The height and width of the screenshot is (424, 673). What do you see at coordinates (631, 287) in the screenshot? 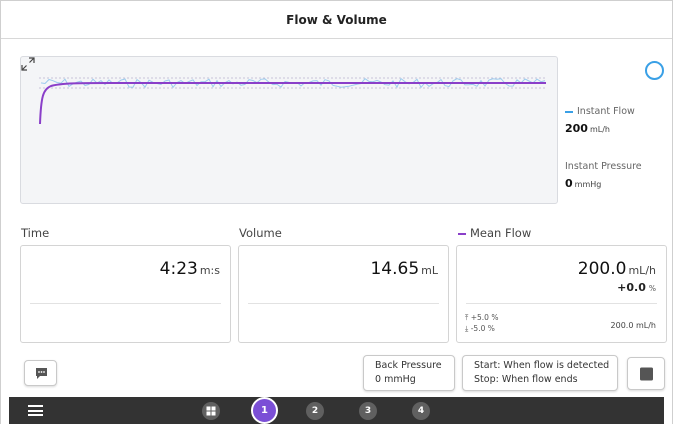
I see `mean-flow-deviation: +0.0` at bounding box center [631, 287].